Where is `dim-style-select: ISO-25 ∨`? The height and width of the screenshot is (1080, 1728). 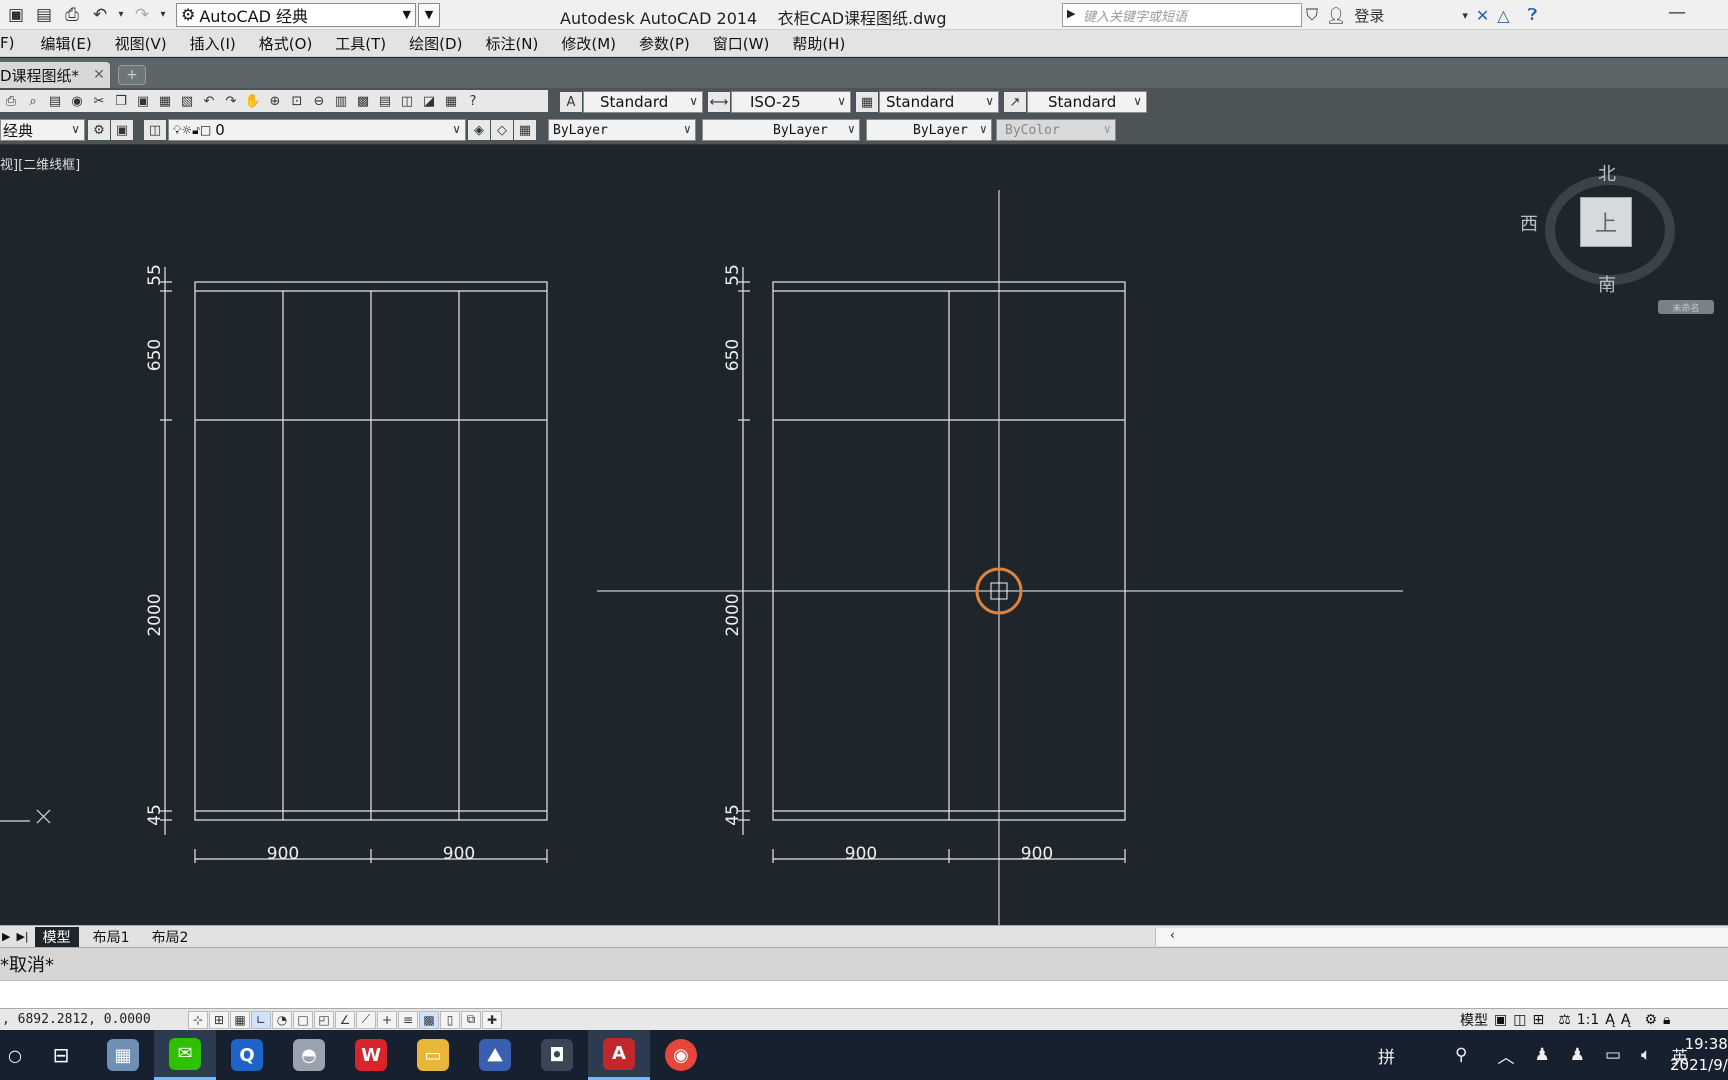
dim-style-select: ISO-25 ∨ is located at coordinates (791, 102).